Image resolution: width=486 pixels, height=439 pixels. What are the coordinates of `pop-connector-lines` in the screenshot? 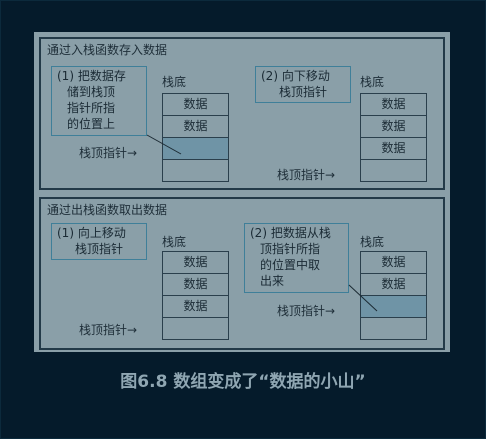 It's located at (363, 298).